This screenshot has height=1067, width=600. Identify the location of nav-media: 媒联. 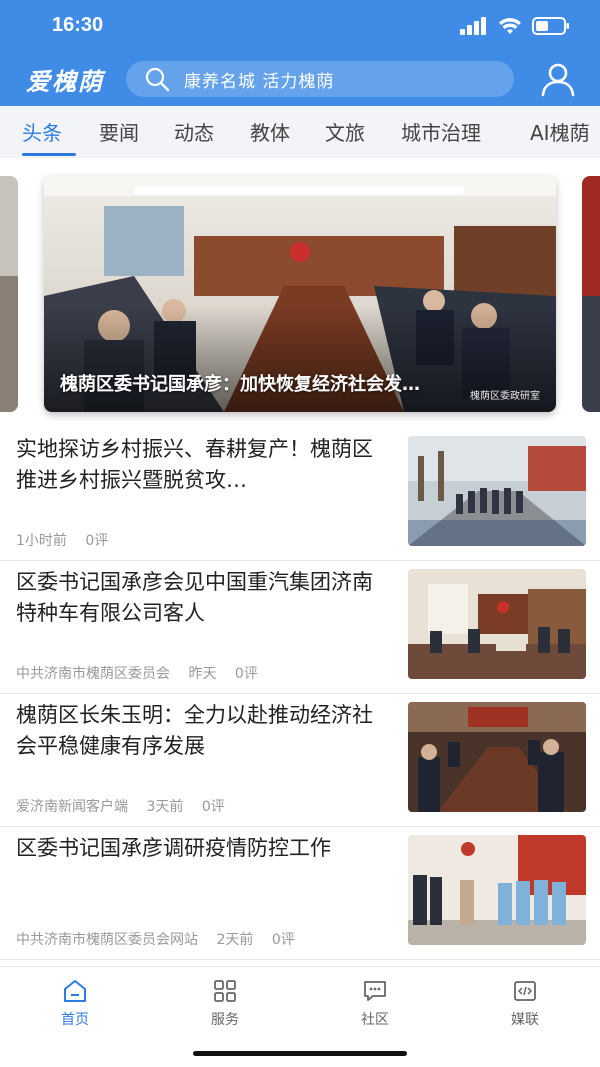
(525, 1004).